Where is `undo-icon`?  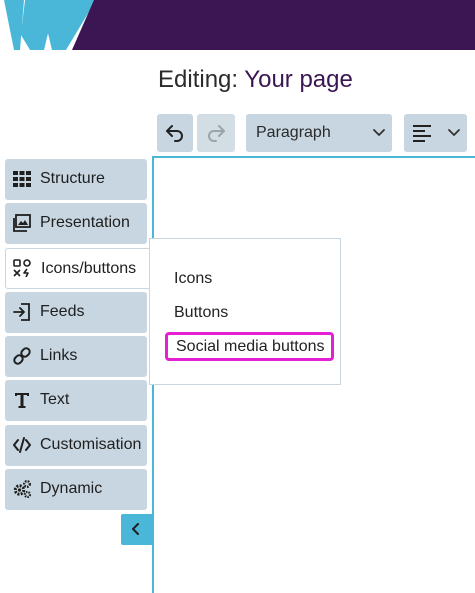 undo-icon is located at coordinates (174, 133).